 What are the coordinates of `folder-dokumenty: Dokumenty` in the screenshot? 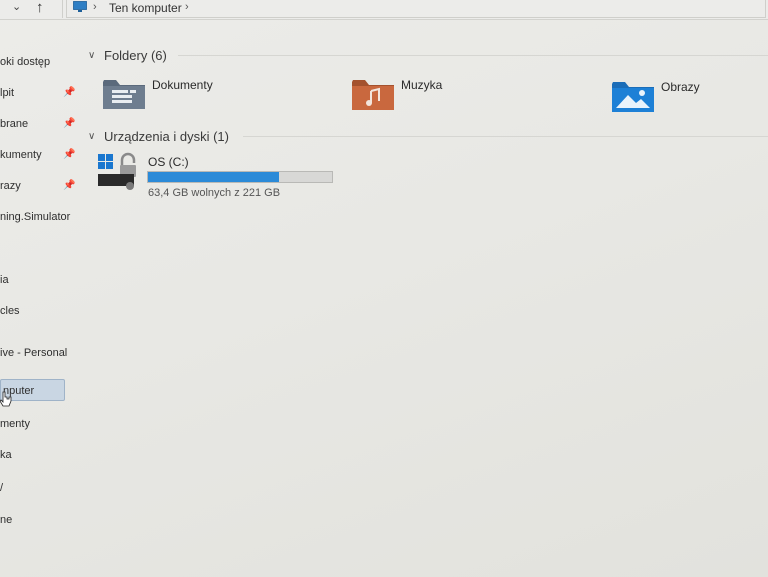 It's located at (202, 96).